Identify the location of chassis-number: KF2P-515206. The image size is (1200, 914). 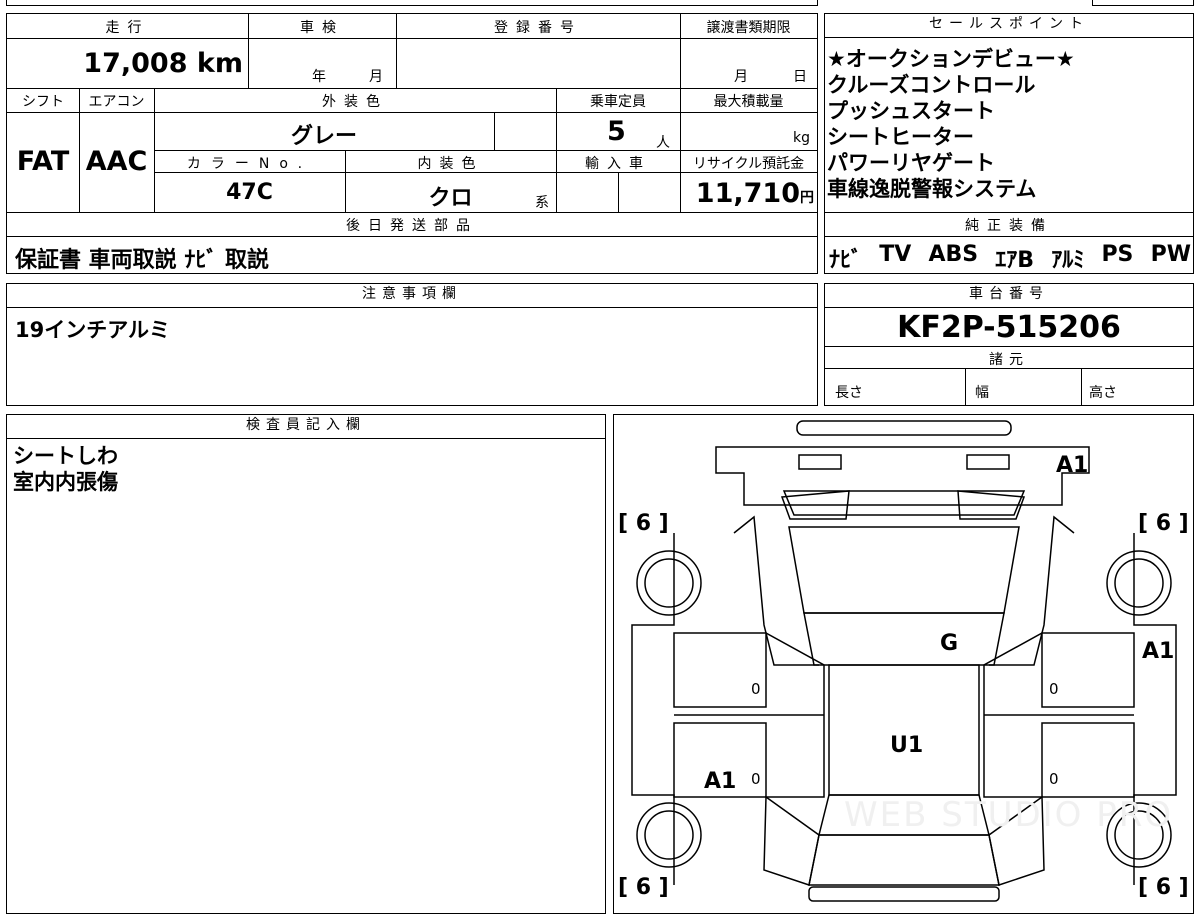
(1009, 327).